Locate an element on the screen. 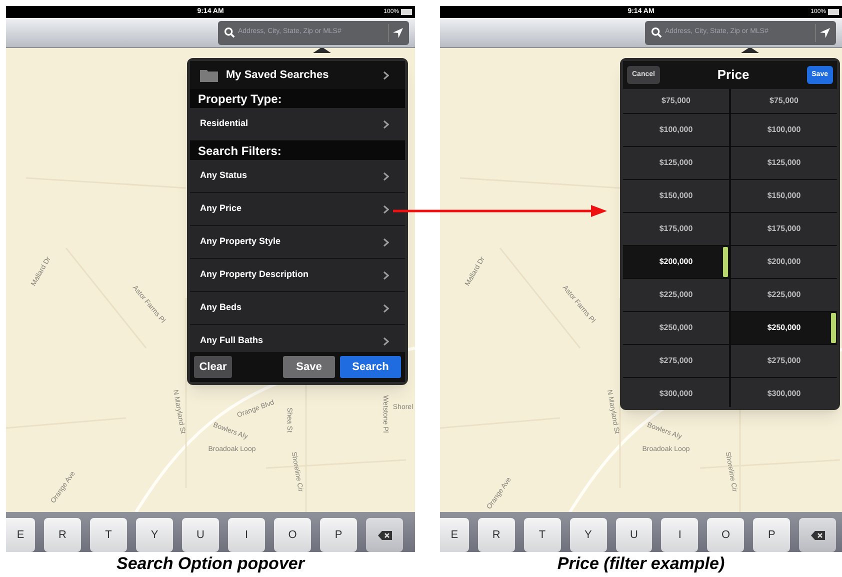 This screenshot has width=842, height=577. row-label: Any Price is located at coordinates (221, 209).